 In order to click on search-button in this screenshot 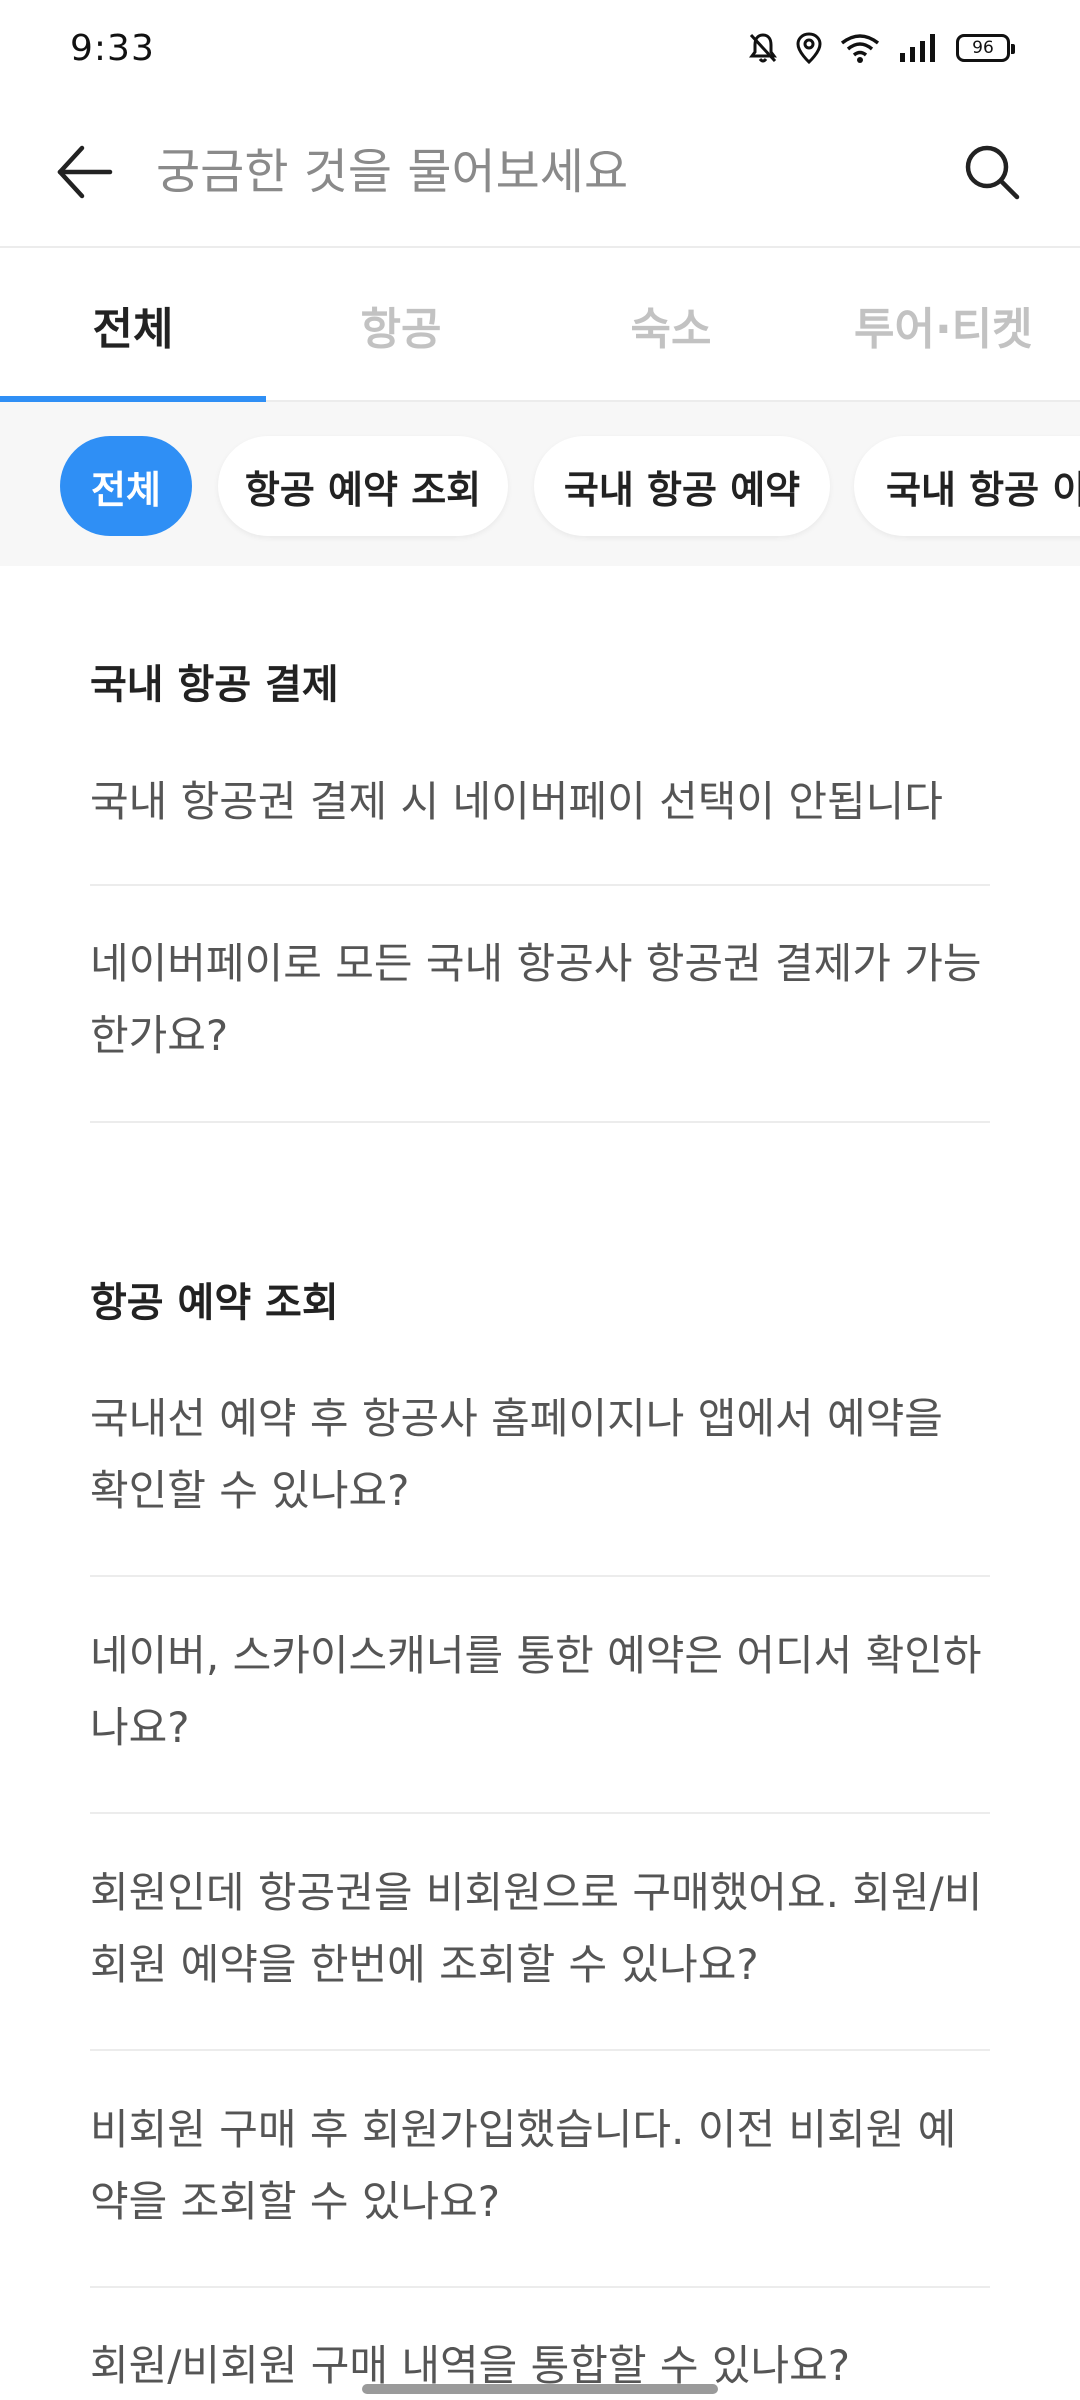, I will do `click(992, 172)`.